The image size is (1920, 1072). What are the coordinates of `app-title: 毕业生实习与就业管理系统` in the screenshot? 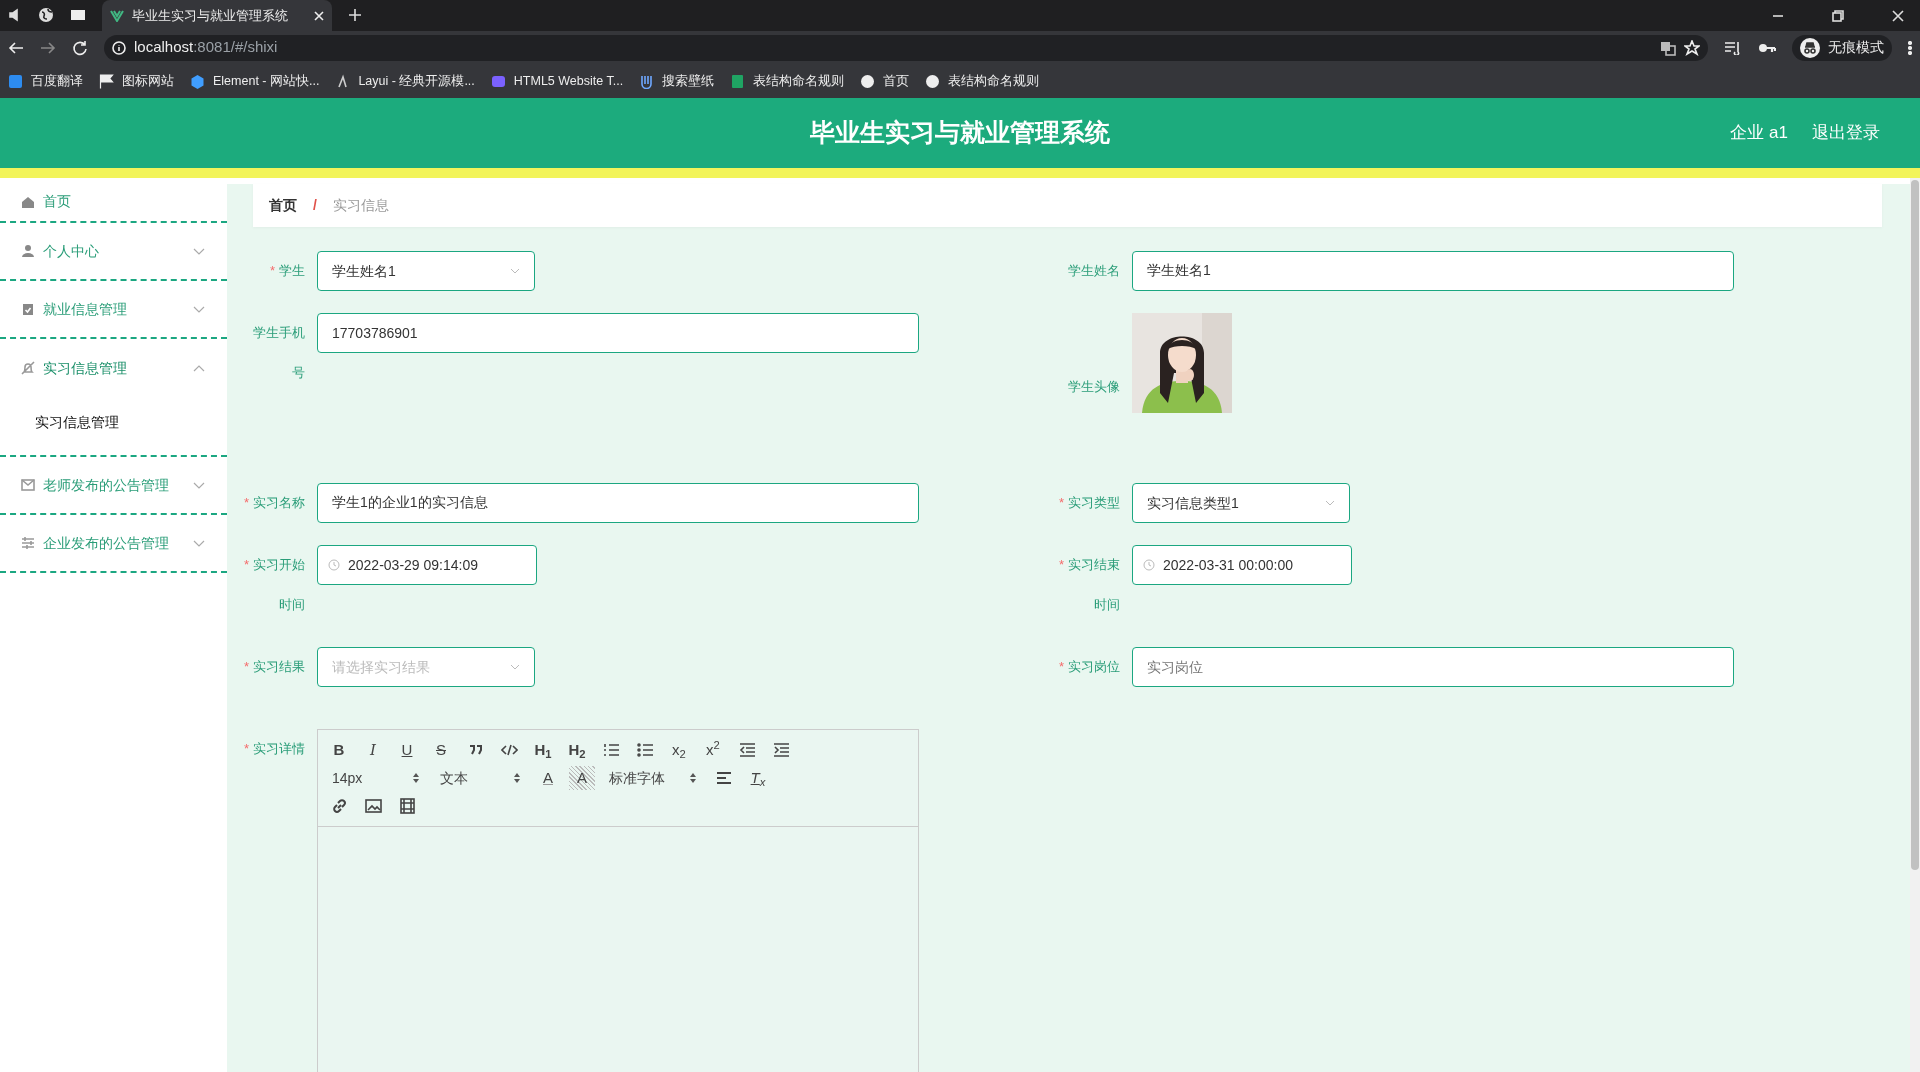 It's located at (960, 133).